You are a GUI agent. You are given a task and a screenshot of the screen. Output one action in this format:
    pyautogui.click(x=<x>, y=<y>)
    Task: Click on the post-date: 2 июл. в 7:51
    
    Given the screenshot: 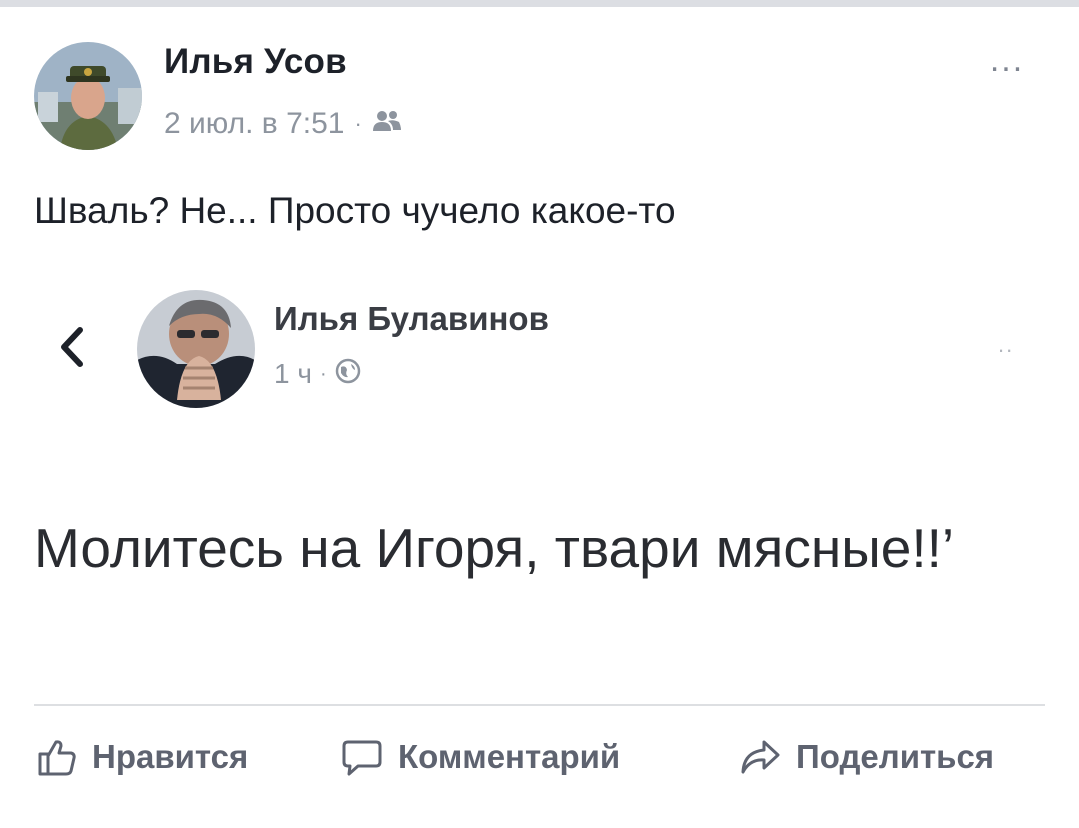 What is the action you would take?
    pyautogui.click(x=254, y=124)
    